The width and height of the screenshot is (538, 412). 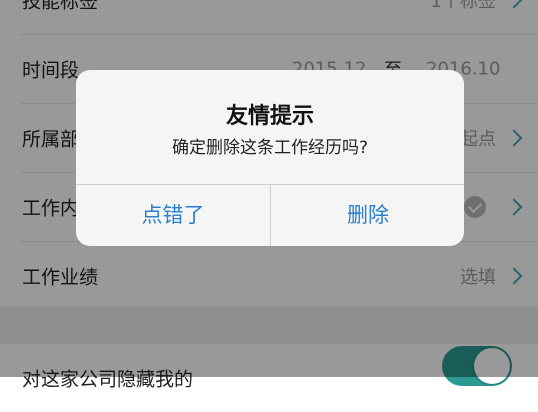 I want to click on dialog-message: 确定删除这条工作经历吗?, so click(x=270, y=148).